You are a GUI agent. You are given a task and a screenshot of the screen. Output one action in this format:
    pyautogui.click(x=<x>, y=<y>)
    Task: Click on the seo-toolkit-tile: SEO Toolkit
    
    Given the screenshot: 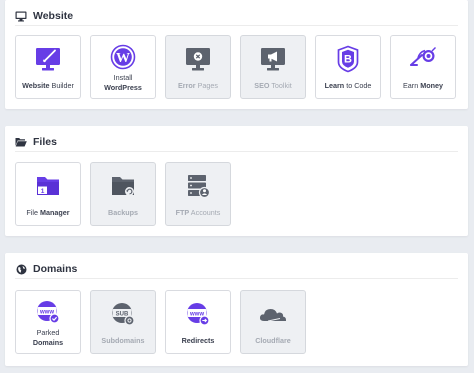 What is the action you would take?
    pyautogui.click(x=273, y=67)
    